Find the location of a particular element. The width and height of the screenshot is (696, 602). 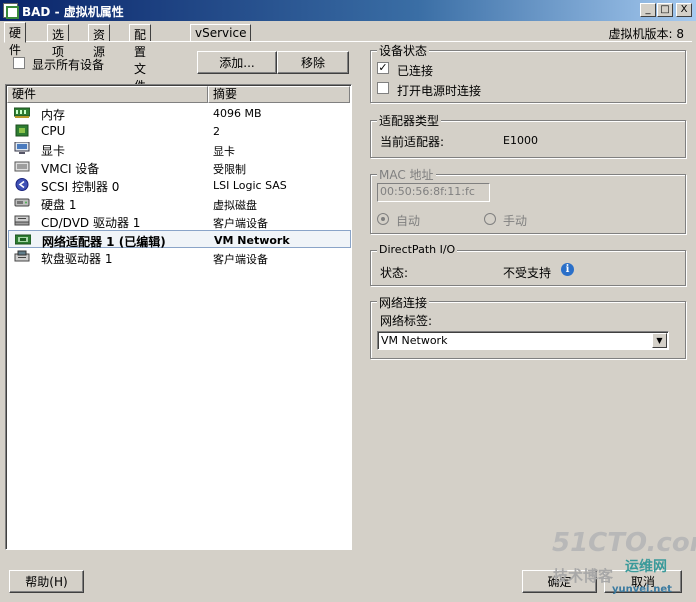

window-title: BAD - 虚拟机属性 is located at coordinates (73, 12).